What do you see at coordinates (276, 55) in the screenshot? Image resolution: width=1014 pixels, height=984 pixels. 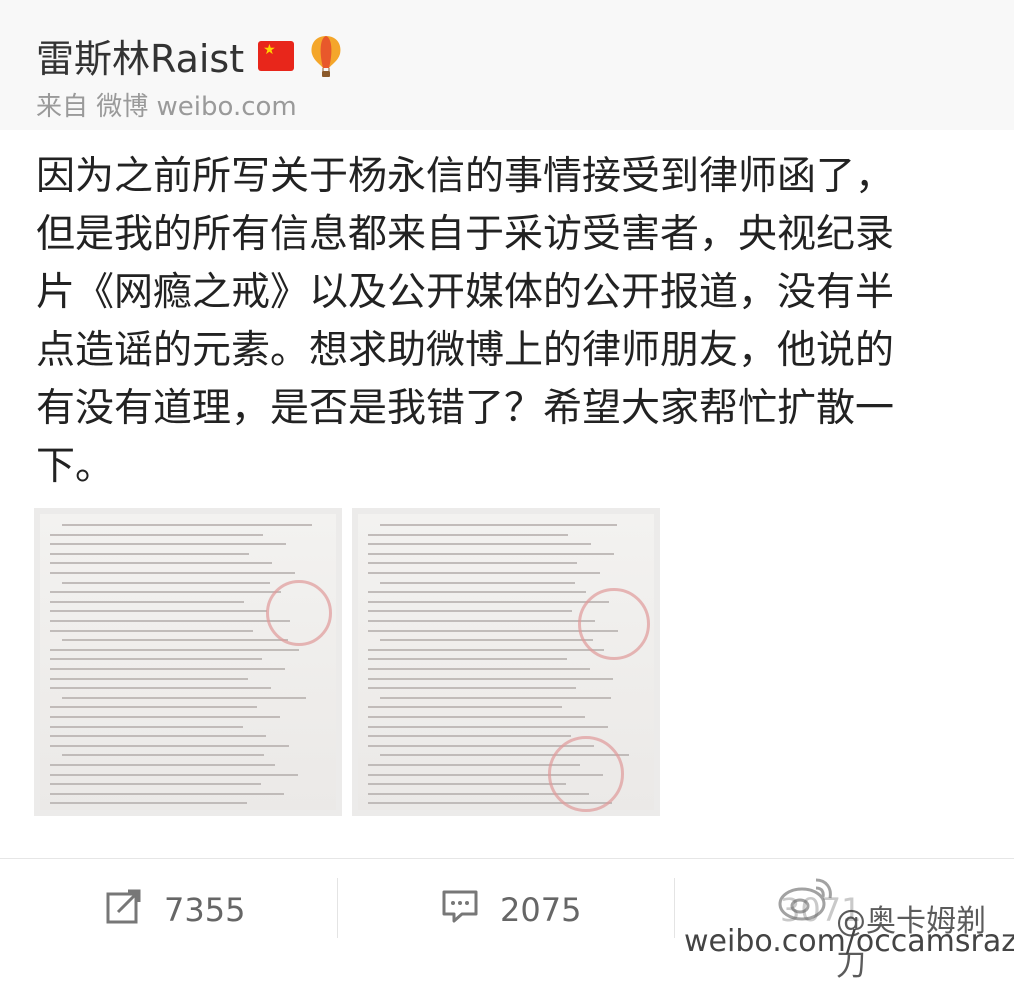 I see `china-flag-icon: ★` at bounding box center [276, 55].